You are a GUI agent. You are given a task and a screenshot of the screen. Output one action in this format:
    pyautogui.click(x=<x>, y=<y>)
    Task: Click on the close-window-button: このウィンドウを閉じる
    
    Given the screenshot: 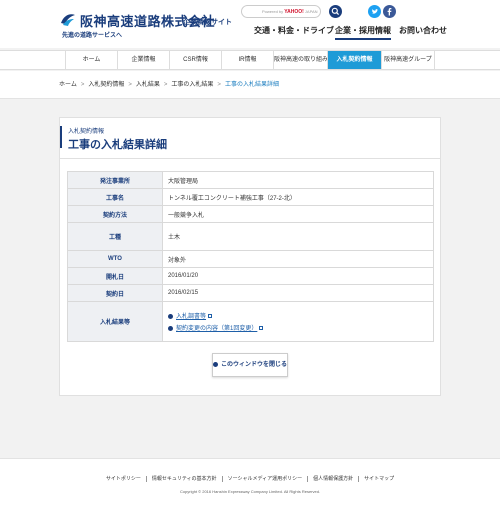 What is the action you would take?
    pyautogui.click(x=250, y=365)
    